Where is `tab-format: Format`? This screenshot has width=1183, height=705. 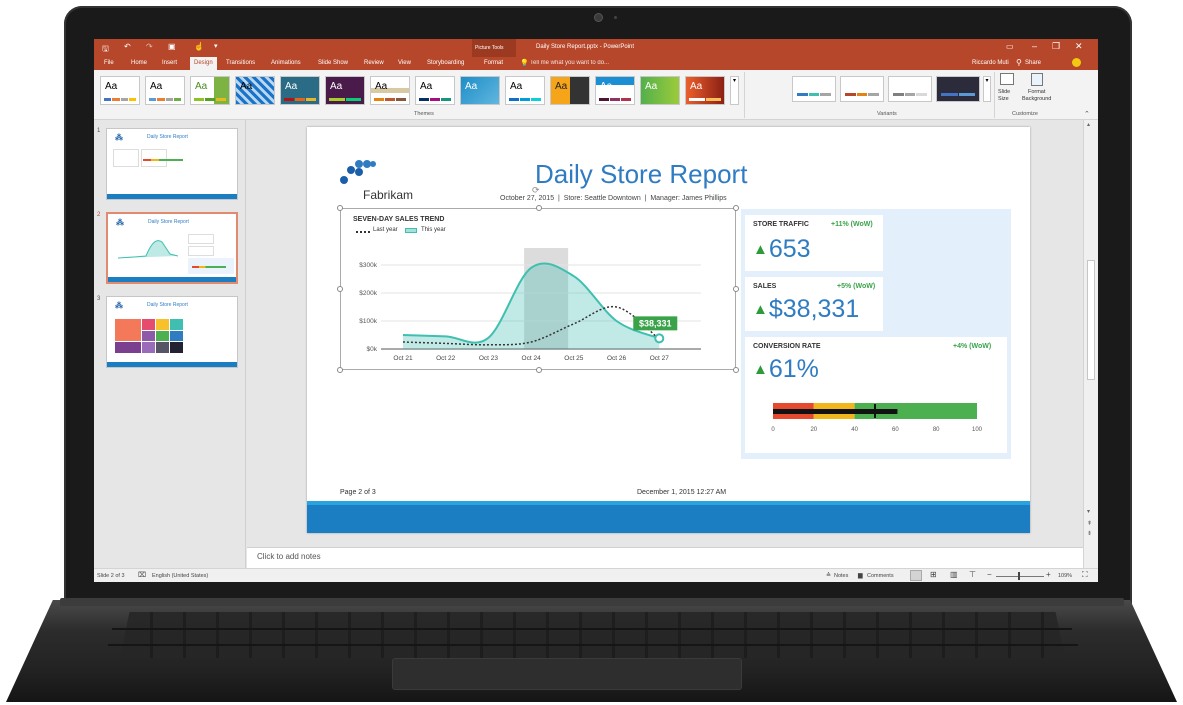 tab-format: Format is located at coordinates (493, 63).